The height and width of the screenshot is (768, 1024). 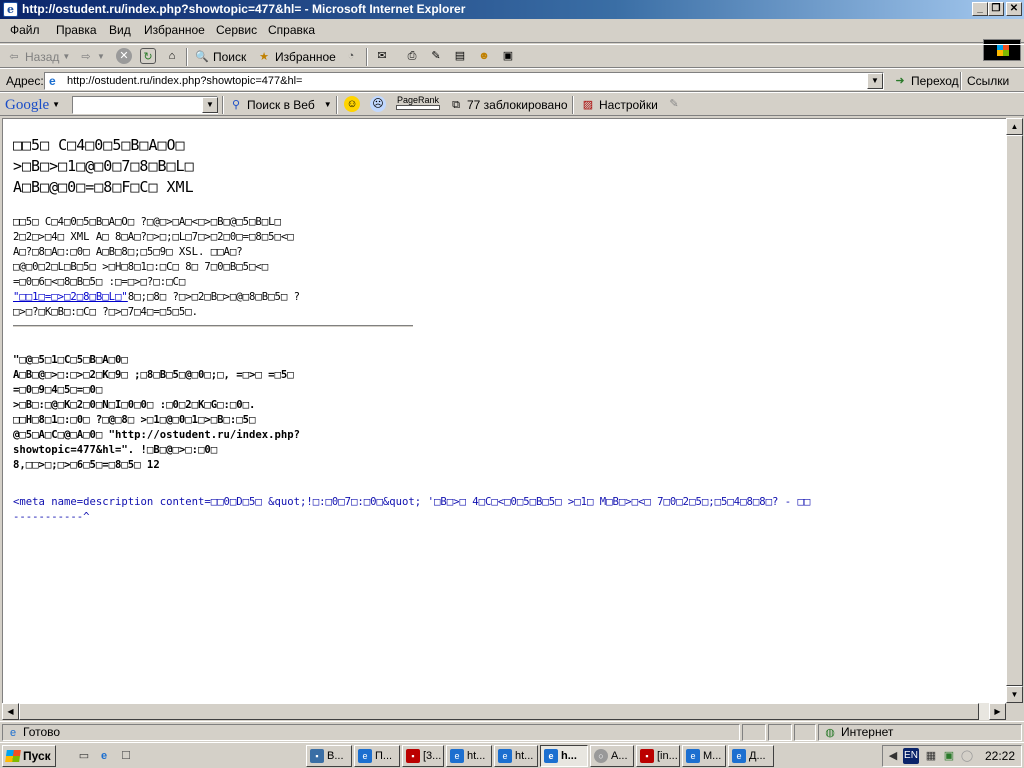 I want to click on ie-quicklaunch-icon: e, so click(x=104, y=756).